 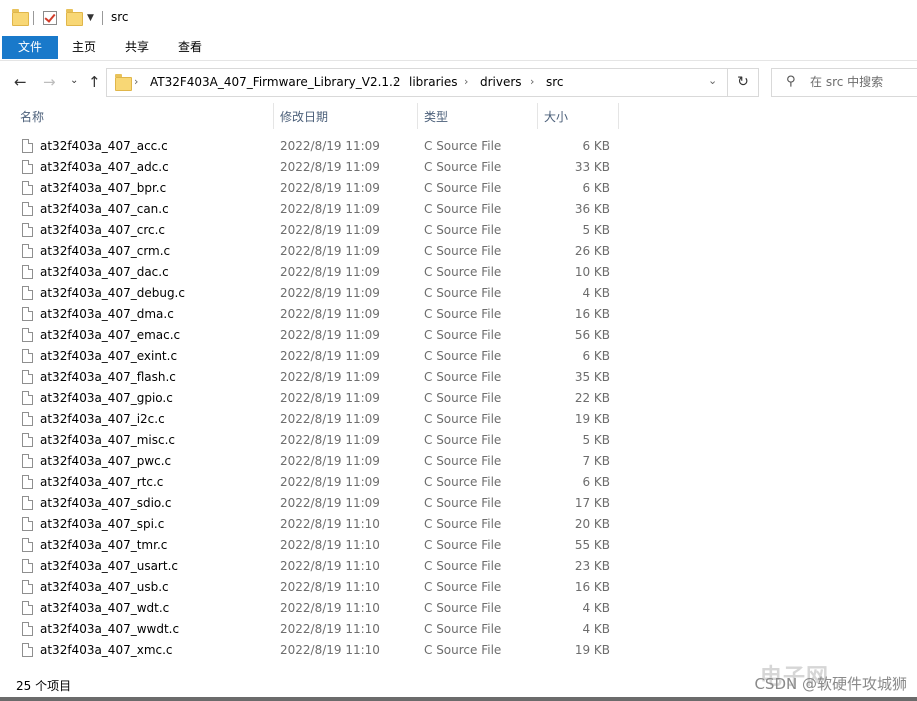 What do you see at coordinates (555, 82) in the screenshot?
I see `breadcrumb-src: src` at bounding box center [555, 82].